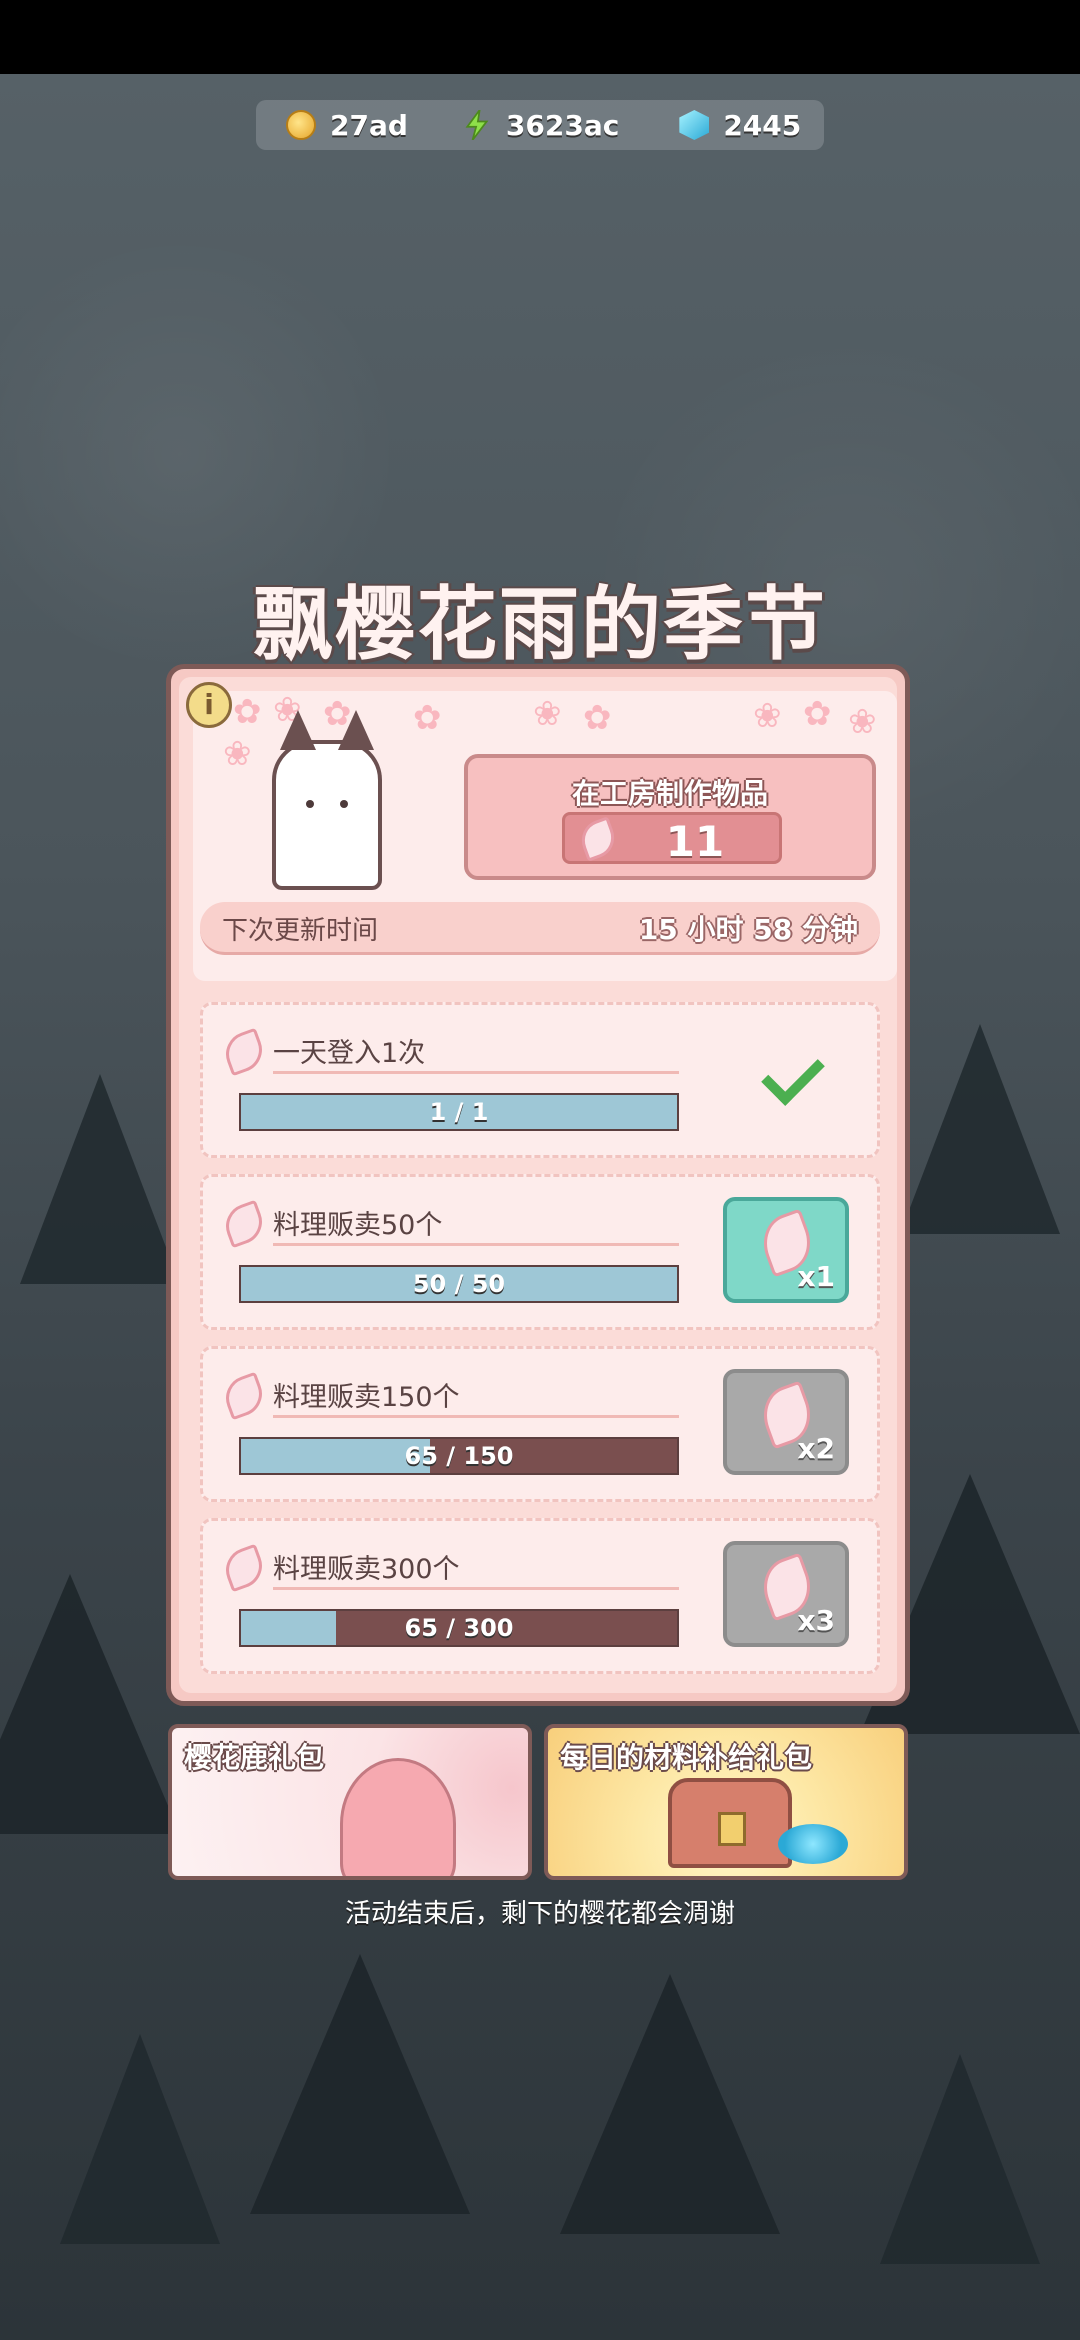  Describe the element at coordinates (300, 931) in the screenshot. I see `next-update-label: 下次更新时间` at that location.